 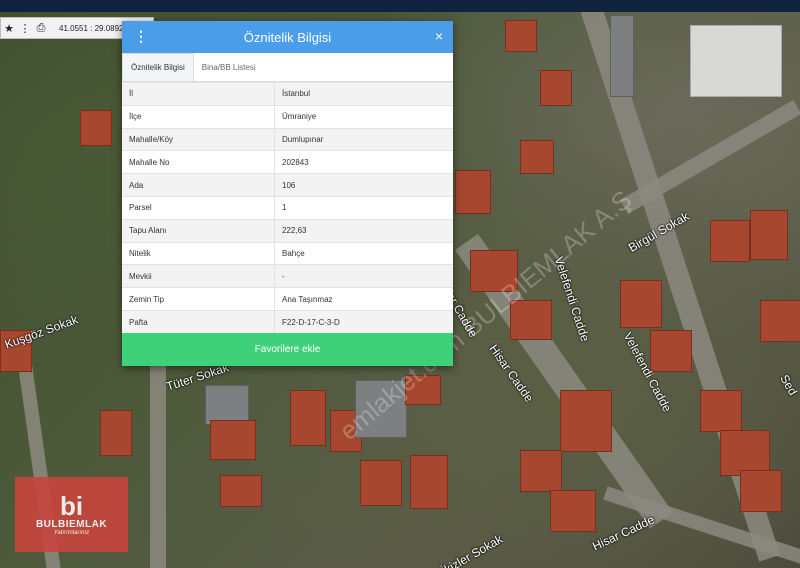 What do you see at coordinates (198, 321) in the screenshot?
I see `attribute-key: Pafta` at bounding box center [198, 321].